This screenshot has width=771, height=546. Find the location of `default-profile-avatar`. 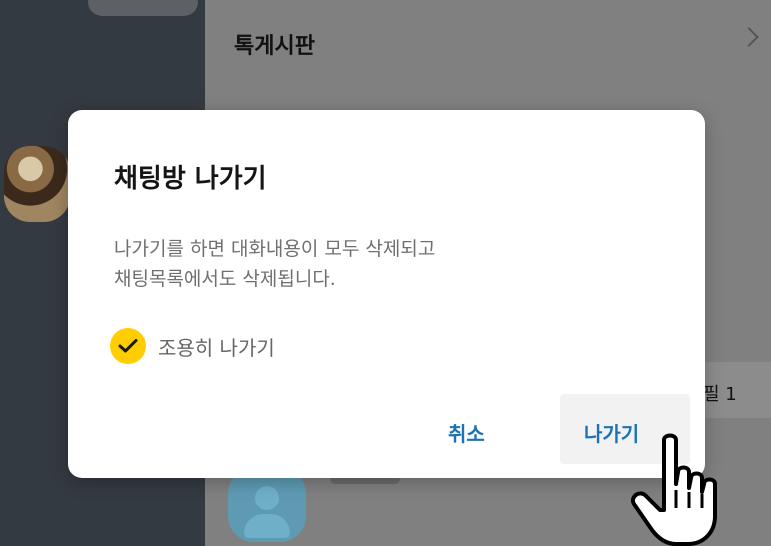

default-profile-avatar is located at coordinates (267, 505).